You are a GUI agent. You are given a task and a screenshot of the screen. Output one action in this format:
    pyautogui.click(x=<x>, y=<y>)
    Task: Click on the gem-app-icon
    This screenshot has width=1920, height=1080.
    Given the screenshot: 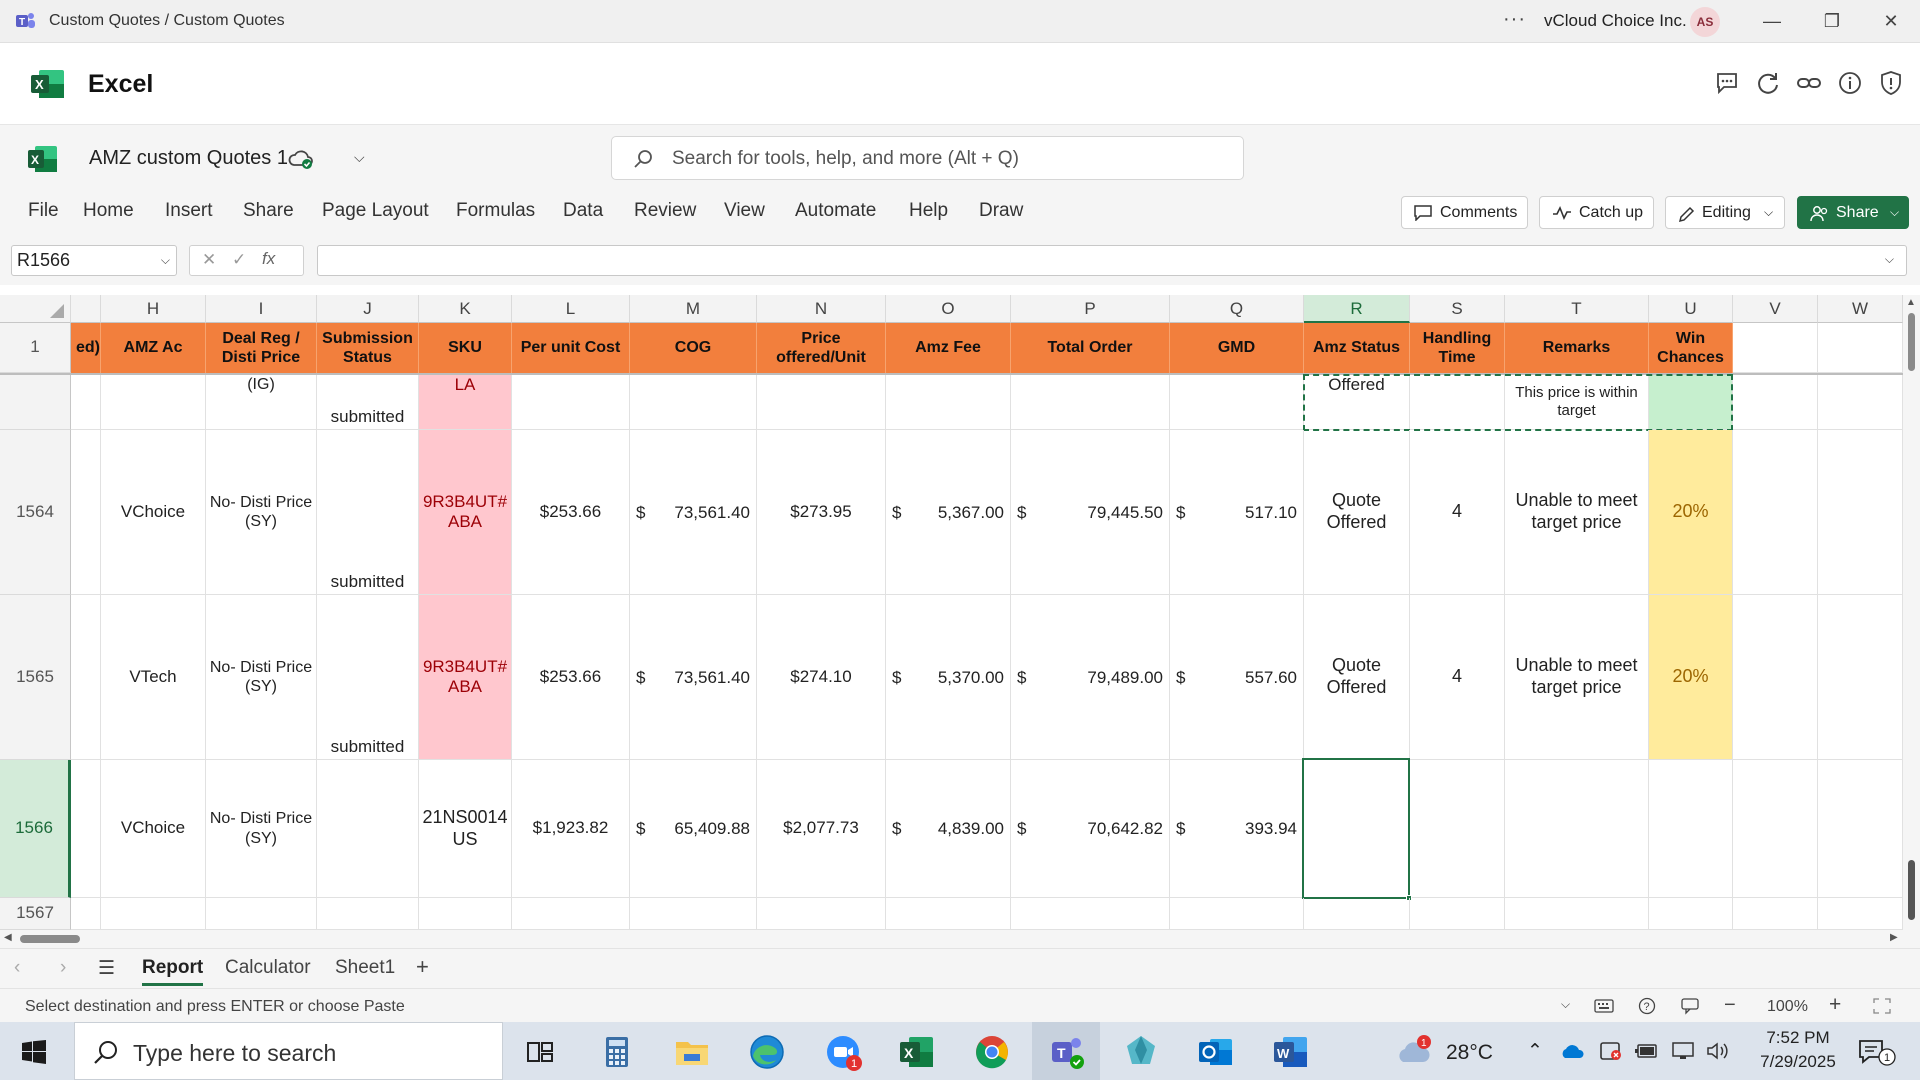 What is the action you would take?
    pyautogui.click(x=1141, y=1052)
    